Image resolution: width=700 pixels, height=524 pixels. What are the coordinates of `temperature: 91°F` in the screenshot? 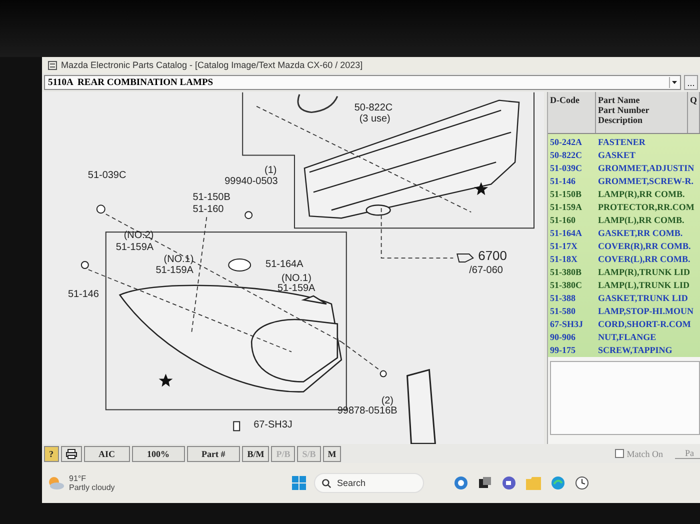 It's located at (78, 478).